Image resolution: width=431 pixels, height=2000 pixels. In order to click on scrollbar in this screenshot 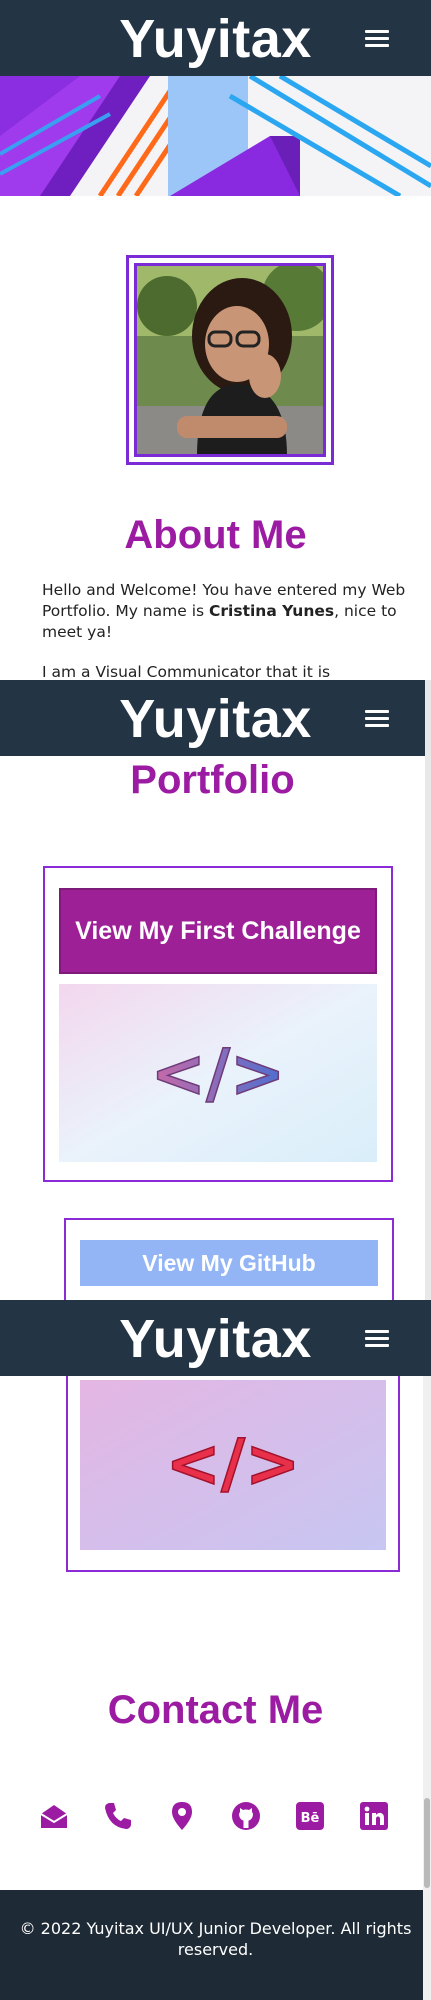, I will do `click(427, 1650)`.